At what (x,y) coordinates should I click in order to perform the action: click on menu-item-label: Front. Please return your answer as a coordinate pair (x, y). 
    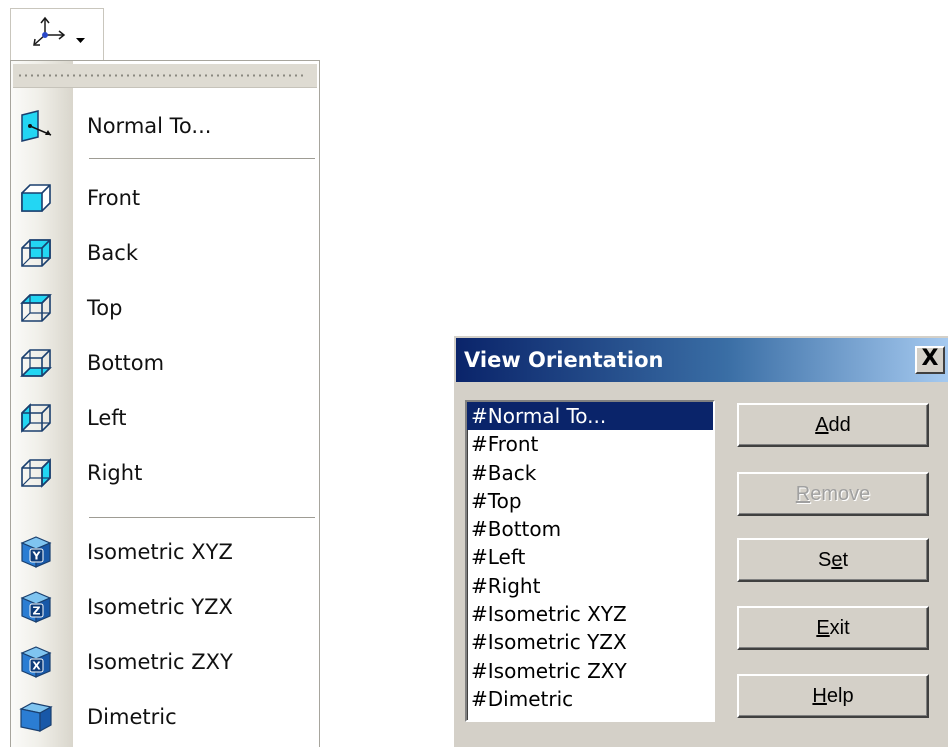
    Looking at the image, I should click on (114, 198).